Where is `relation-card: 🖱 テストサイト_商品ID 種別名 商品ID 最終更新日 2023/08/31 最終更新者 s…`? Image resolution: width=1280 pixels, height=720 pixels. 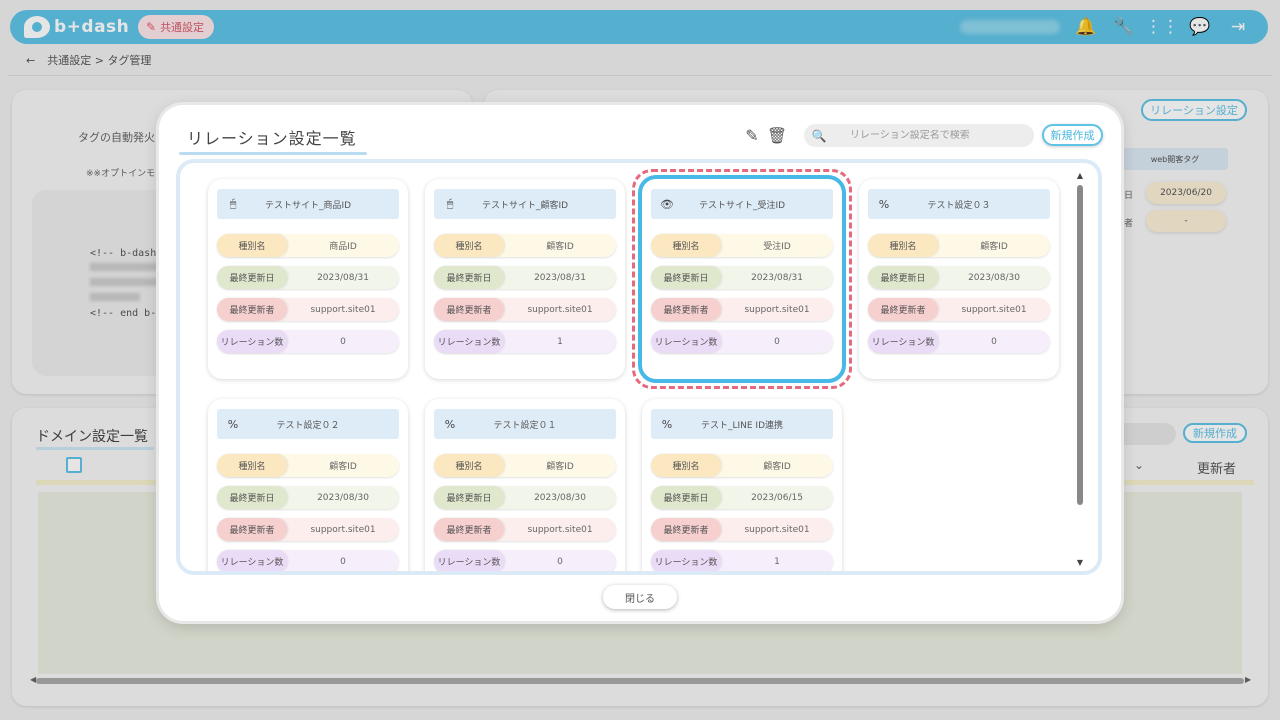 relation-card: 🖱 テストサイト_商品ID 種別名 商品ID 最終更新日 2023/08/31 最終更新者 s… is located at coordinates (308, 279).